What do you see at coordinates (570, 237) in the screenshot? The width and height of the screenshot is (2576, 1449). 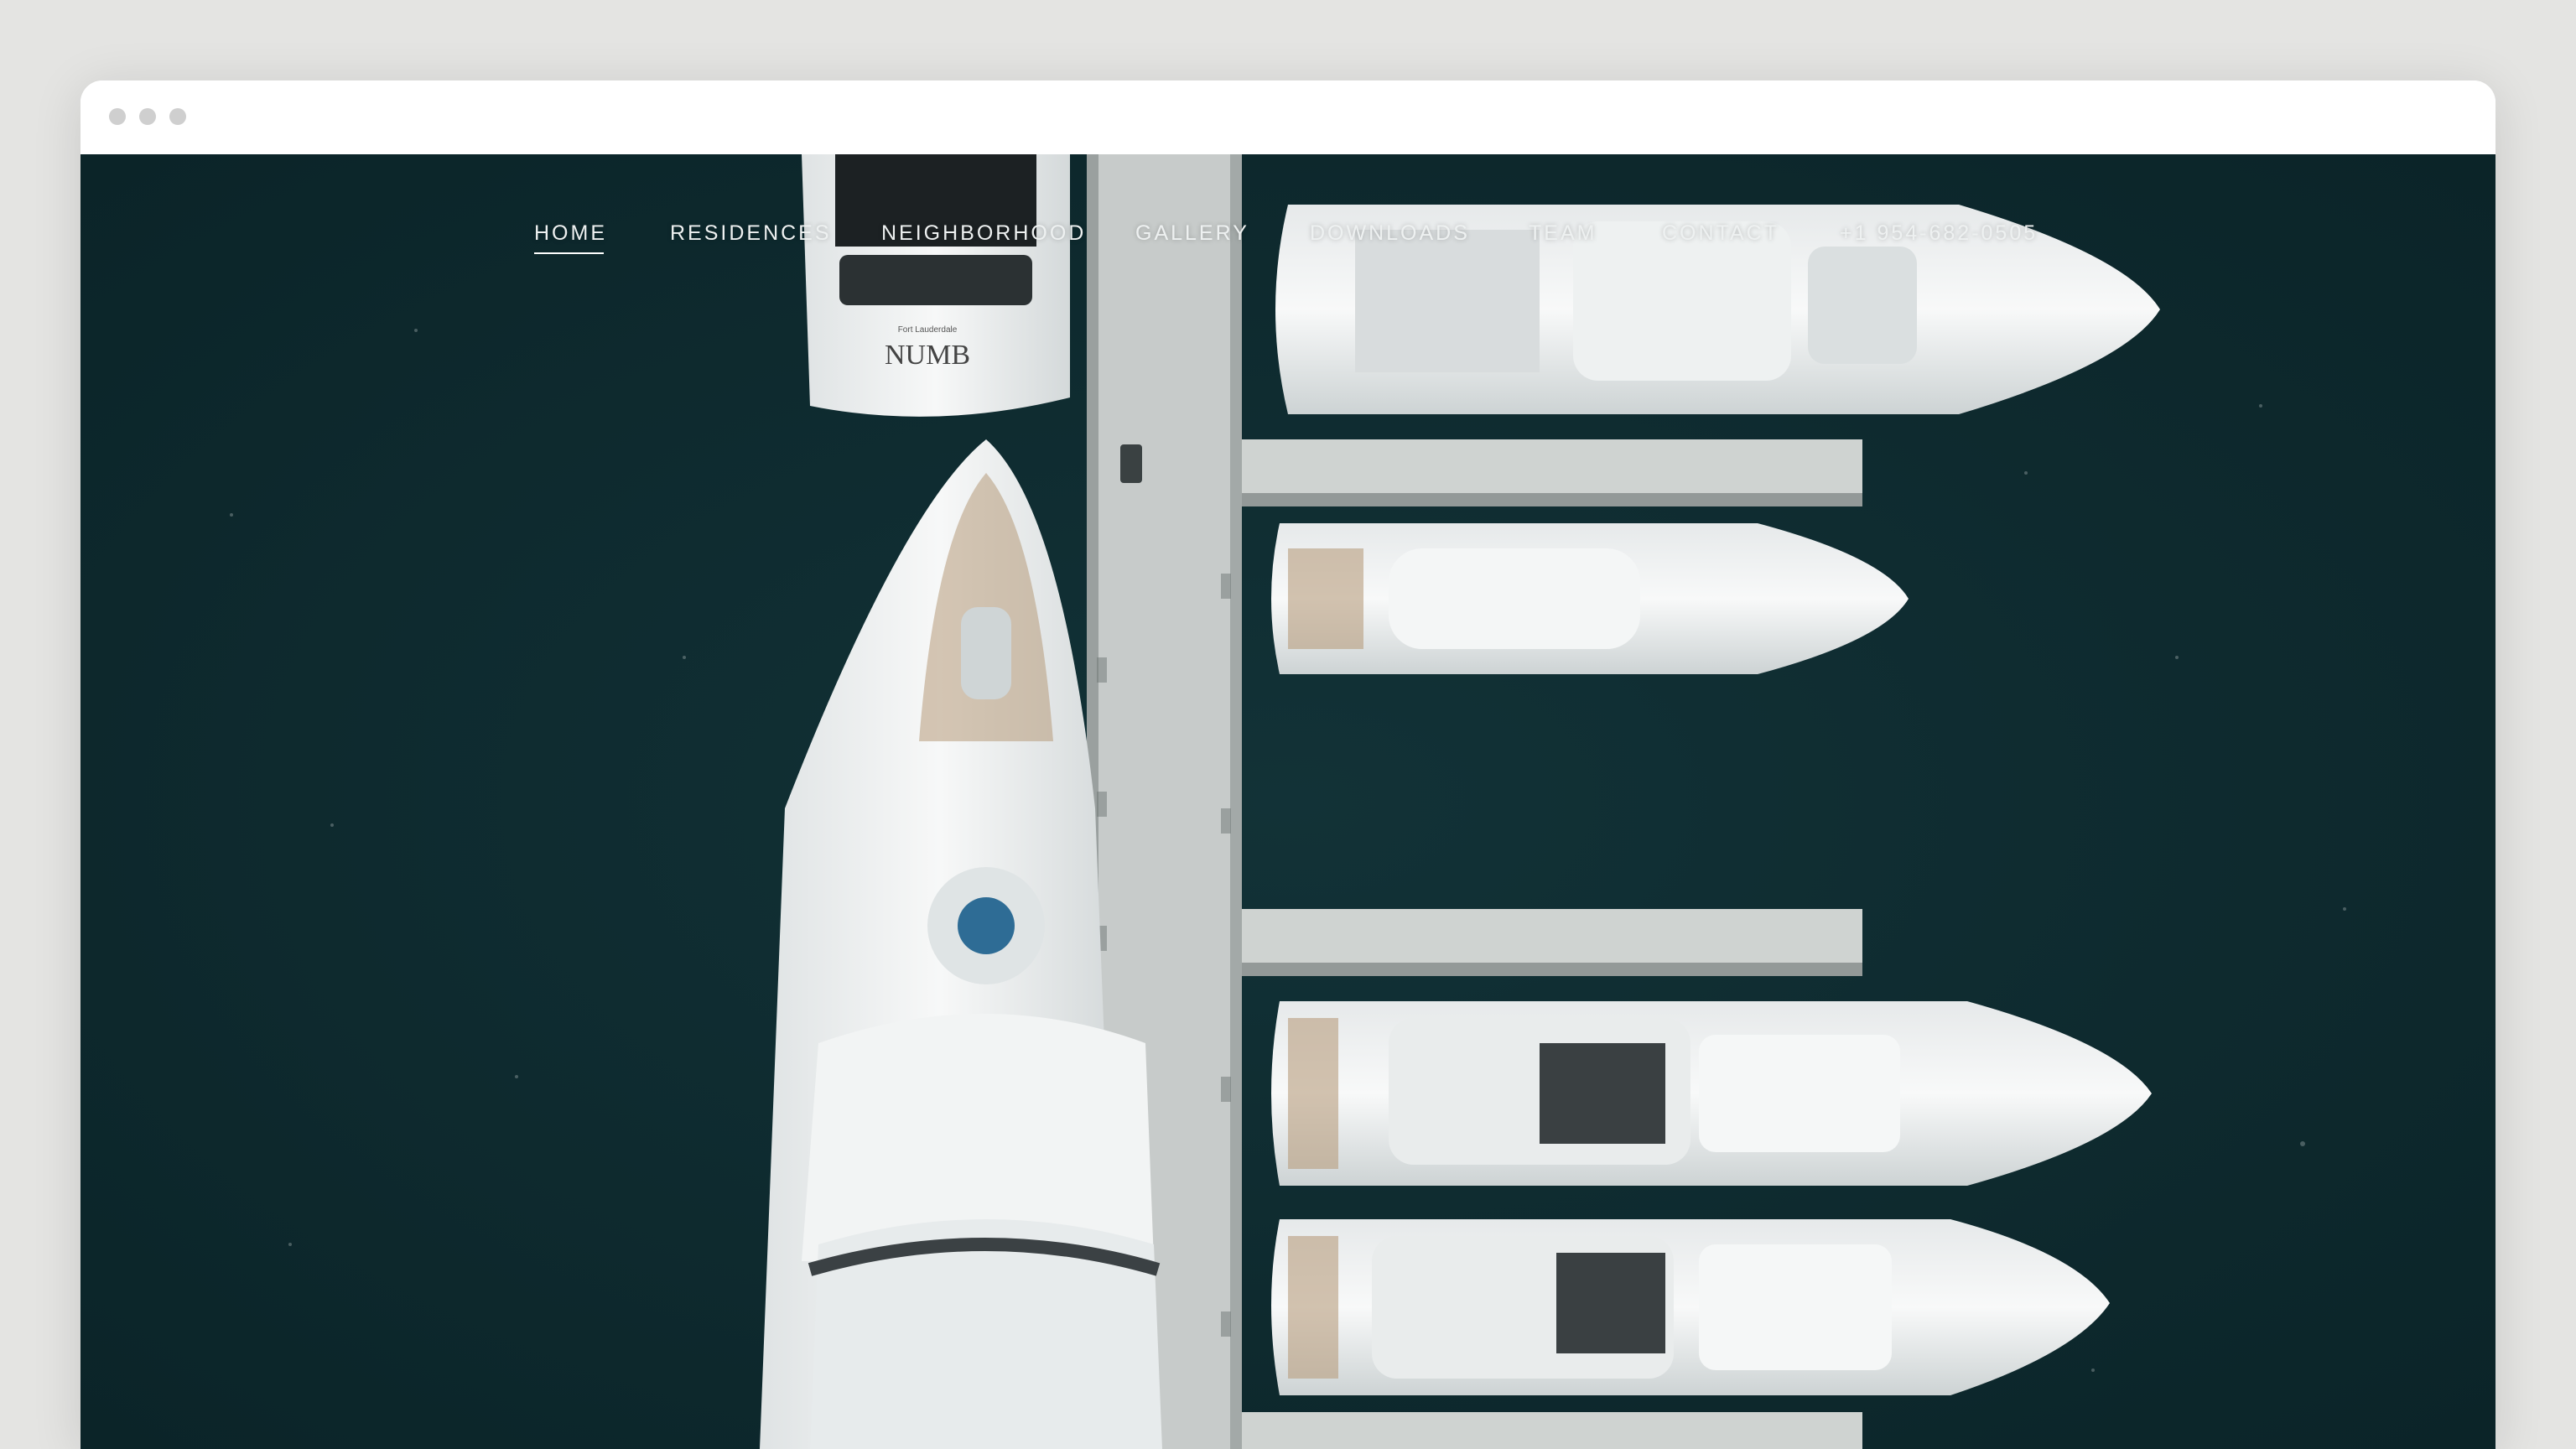 I see `nav-home: HOME` at bounding box center [570, 237].